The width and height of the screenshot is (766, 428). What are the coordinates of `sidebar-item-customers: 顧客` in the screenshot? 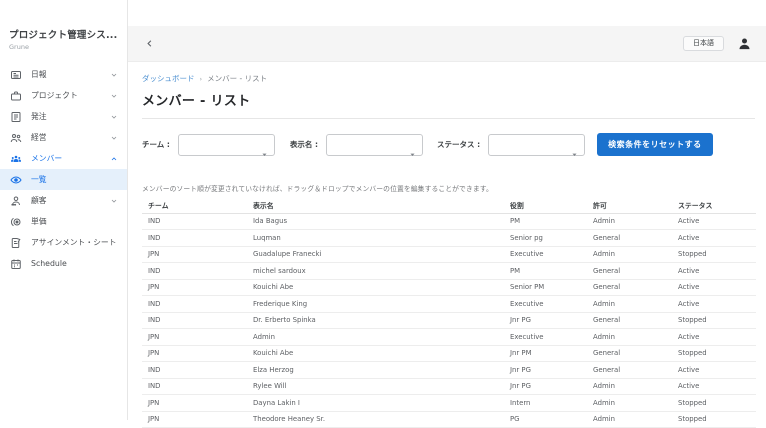 It's located at (63, 200).